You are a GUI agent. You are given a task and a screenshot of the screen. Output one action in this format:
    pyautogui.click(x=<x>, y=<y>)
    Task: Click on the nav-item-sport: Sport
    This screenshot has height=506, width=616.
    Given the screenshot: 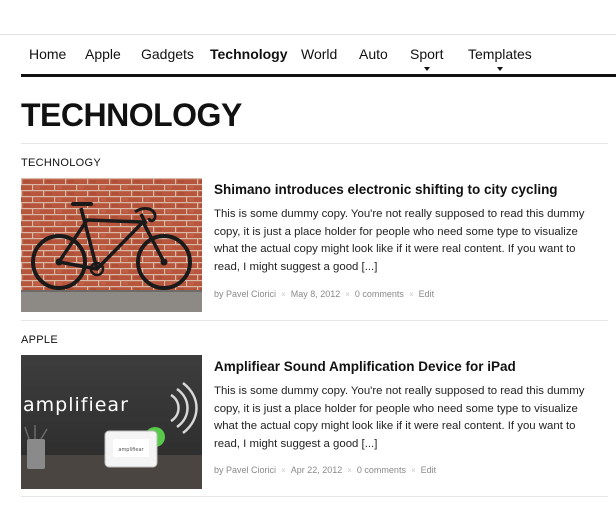 What is the action you would take?
    pyautogui.click(x=427, y=58)
    